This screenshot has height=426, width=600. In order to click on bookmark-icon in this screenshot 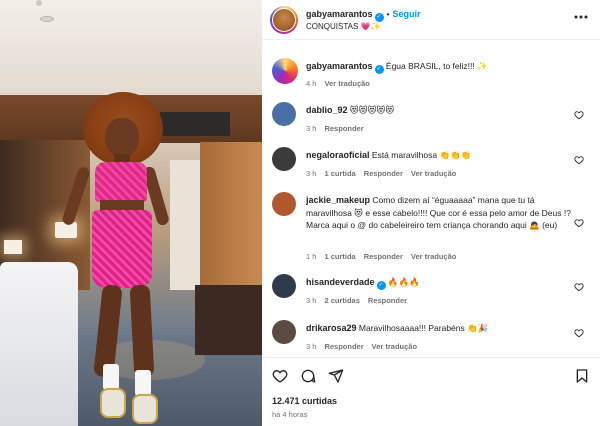, I will do `click(582, 376)`.